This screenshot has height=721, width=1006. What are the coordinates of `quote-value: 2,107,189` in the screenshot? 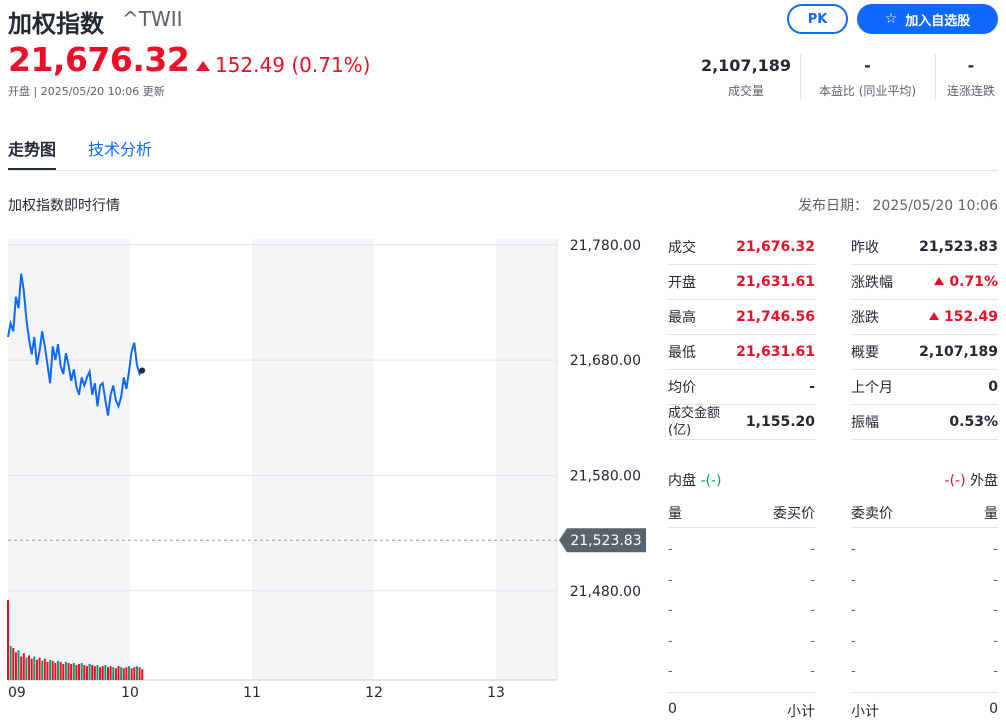 It's located at (958, 352).